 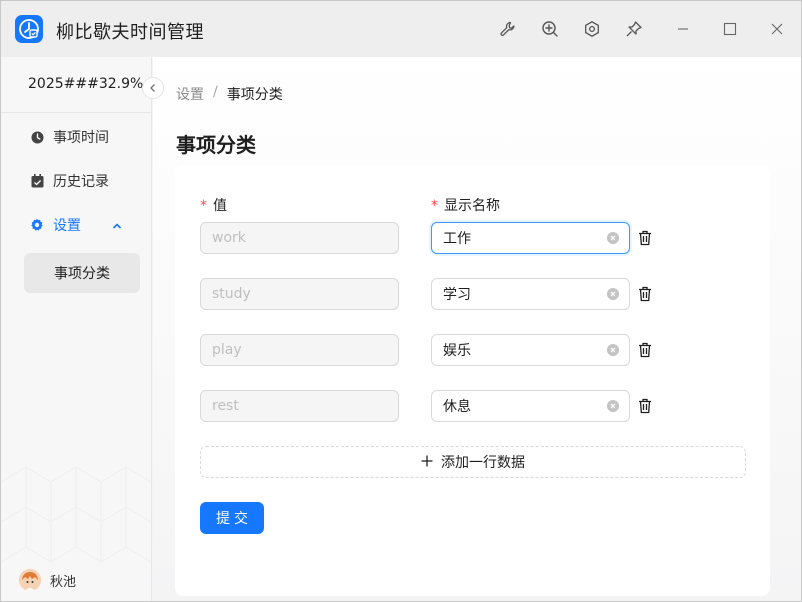 I want to click on name-input-text: 娱乐, so click(x=457, y=351).